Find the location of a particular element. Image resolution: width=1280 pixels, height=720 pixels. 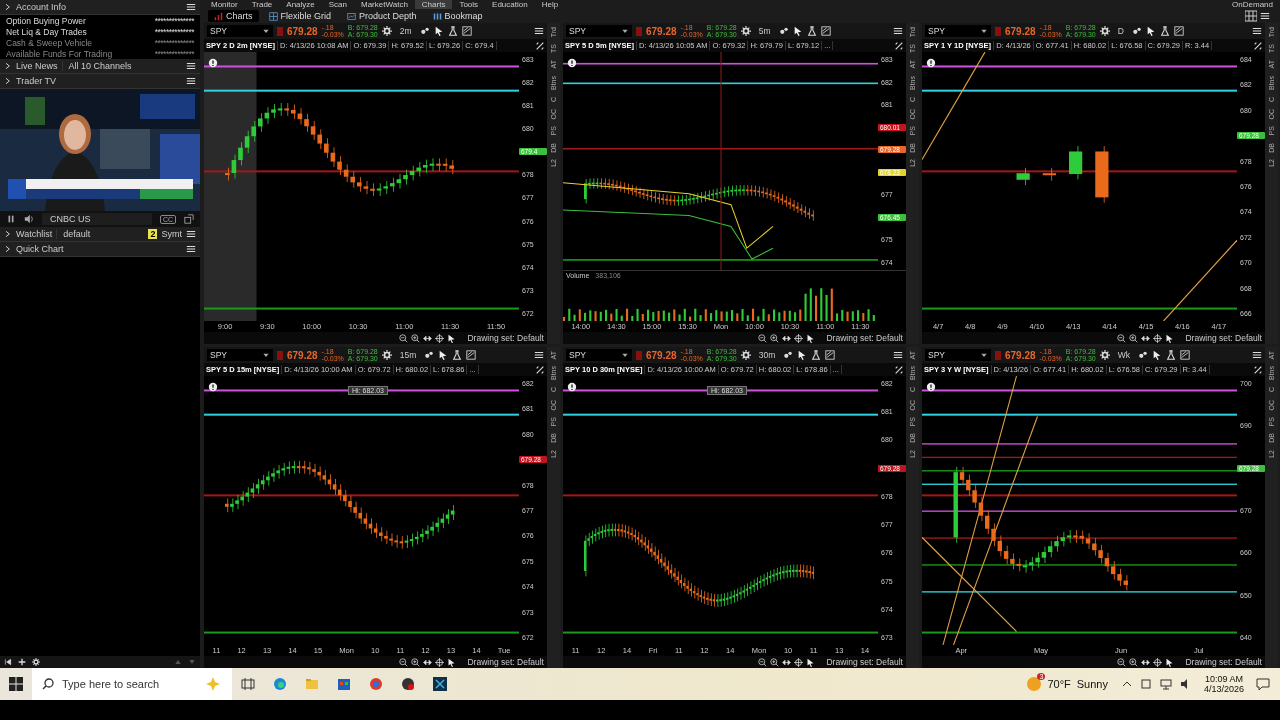

menu-tab: Charts is located at coordinates (433, 4).